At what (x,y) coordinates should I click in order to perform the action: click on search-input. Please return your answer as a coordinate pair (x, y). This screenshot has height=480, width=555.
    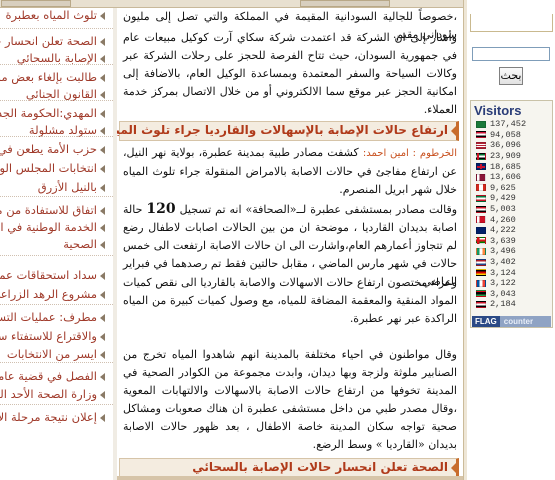
    Looking at the image, I should click on (511, 54).